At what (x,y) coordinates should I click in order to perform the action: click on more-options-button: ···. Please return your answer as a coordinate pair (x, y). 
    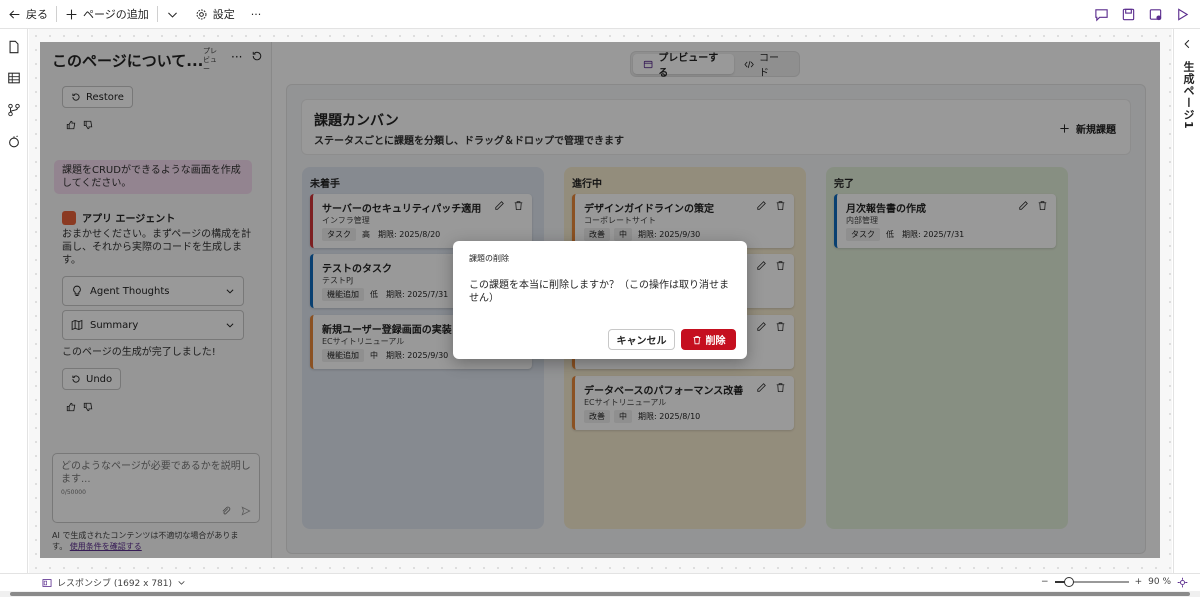
    Looking at the image, I should click on (256, 14).